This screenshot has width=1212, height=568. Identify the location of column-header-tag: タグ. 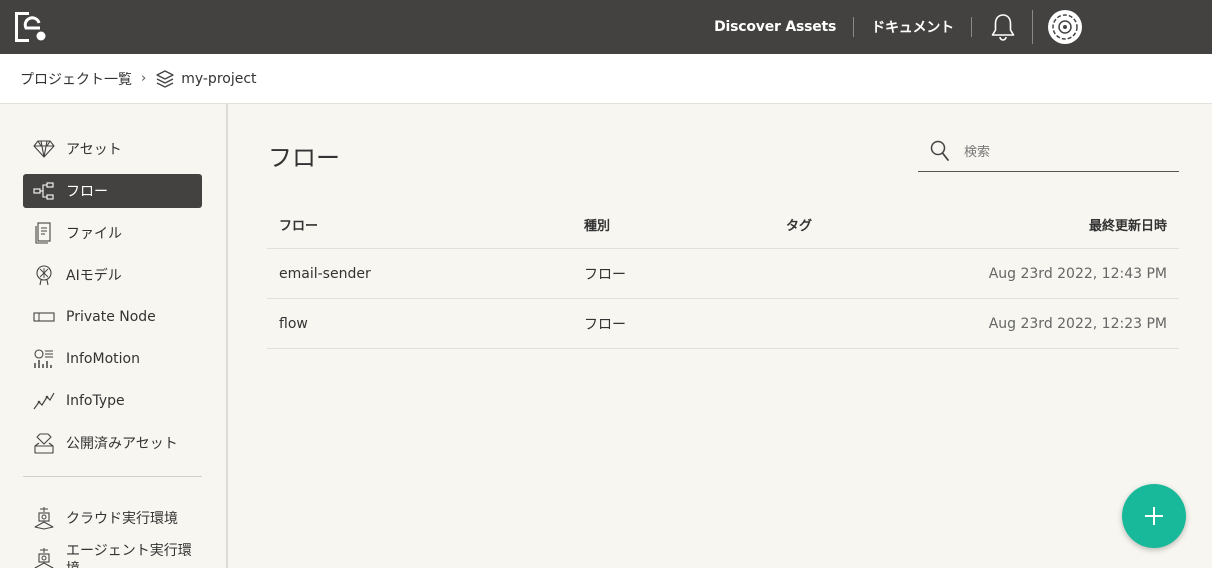
(799, 224).